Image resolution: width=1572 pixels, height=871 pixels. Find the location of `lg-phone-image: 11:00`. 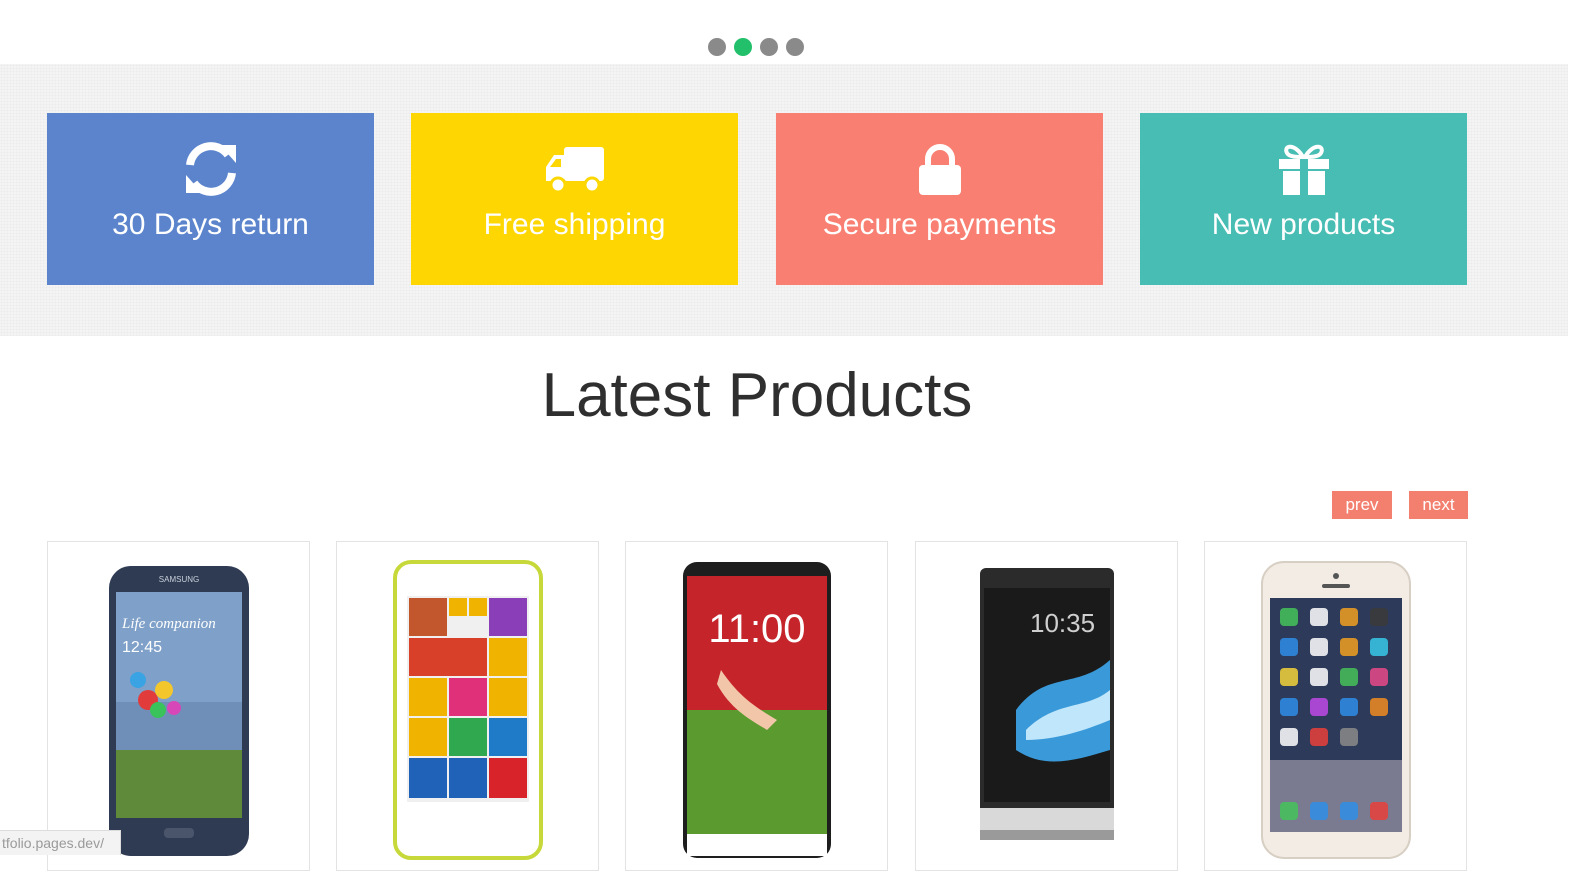

lg-phone-image: 11:00 is located at coordinates (756, 710).